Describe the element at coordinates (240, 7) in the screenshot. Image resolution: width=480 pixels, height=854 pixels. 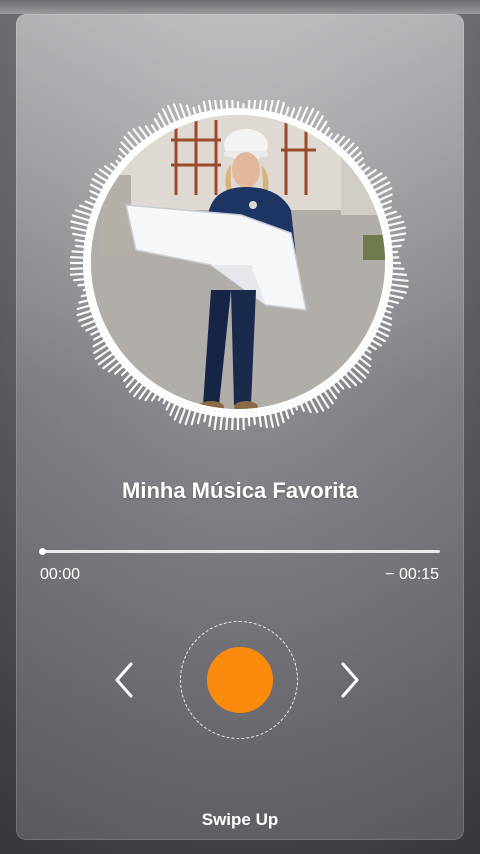
I see `top-strip` at that location.